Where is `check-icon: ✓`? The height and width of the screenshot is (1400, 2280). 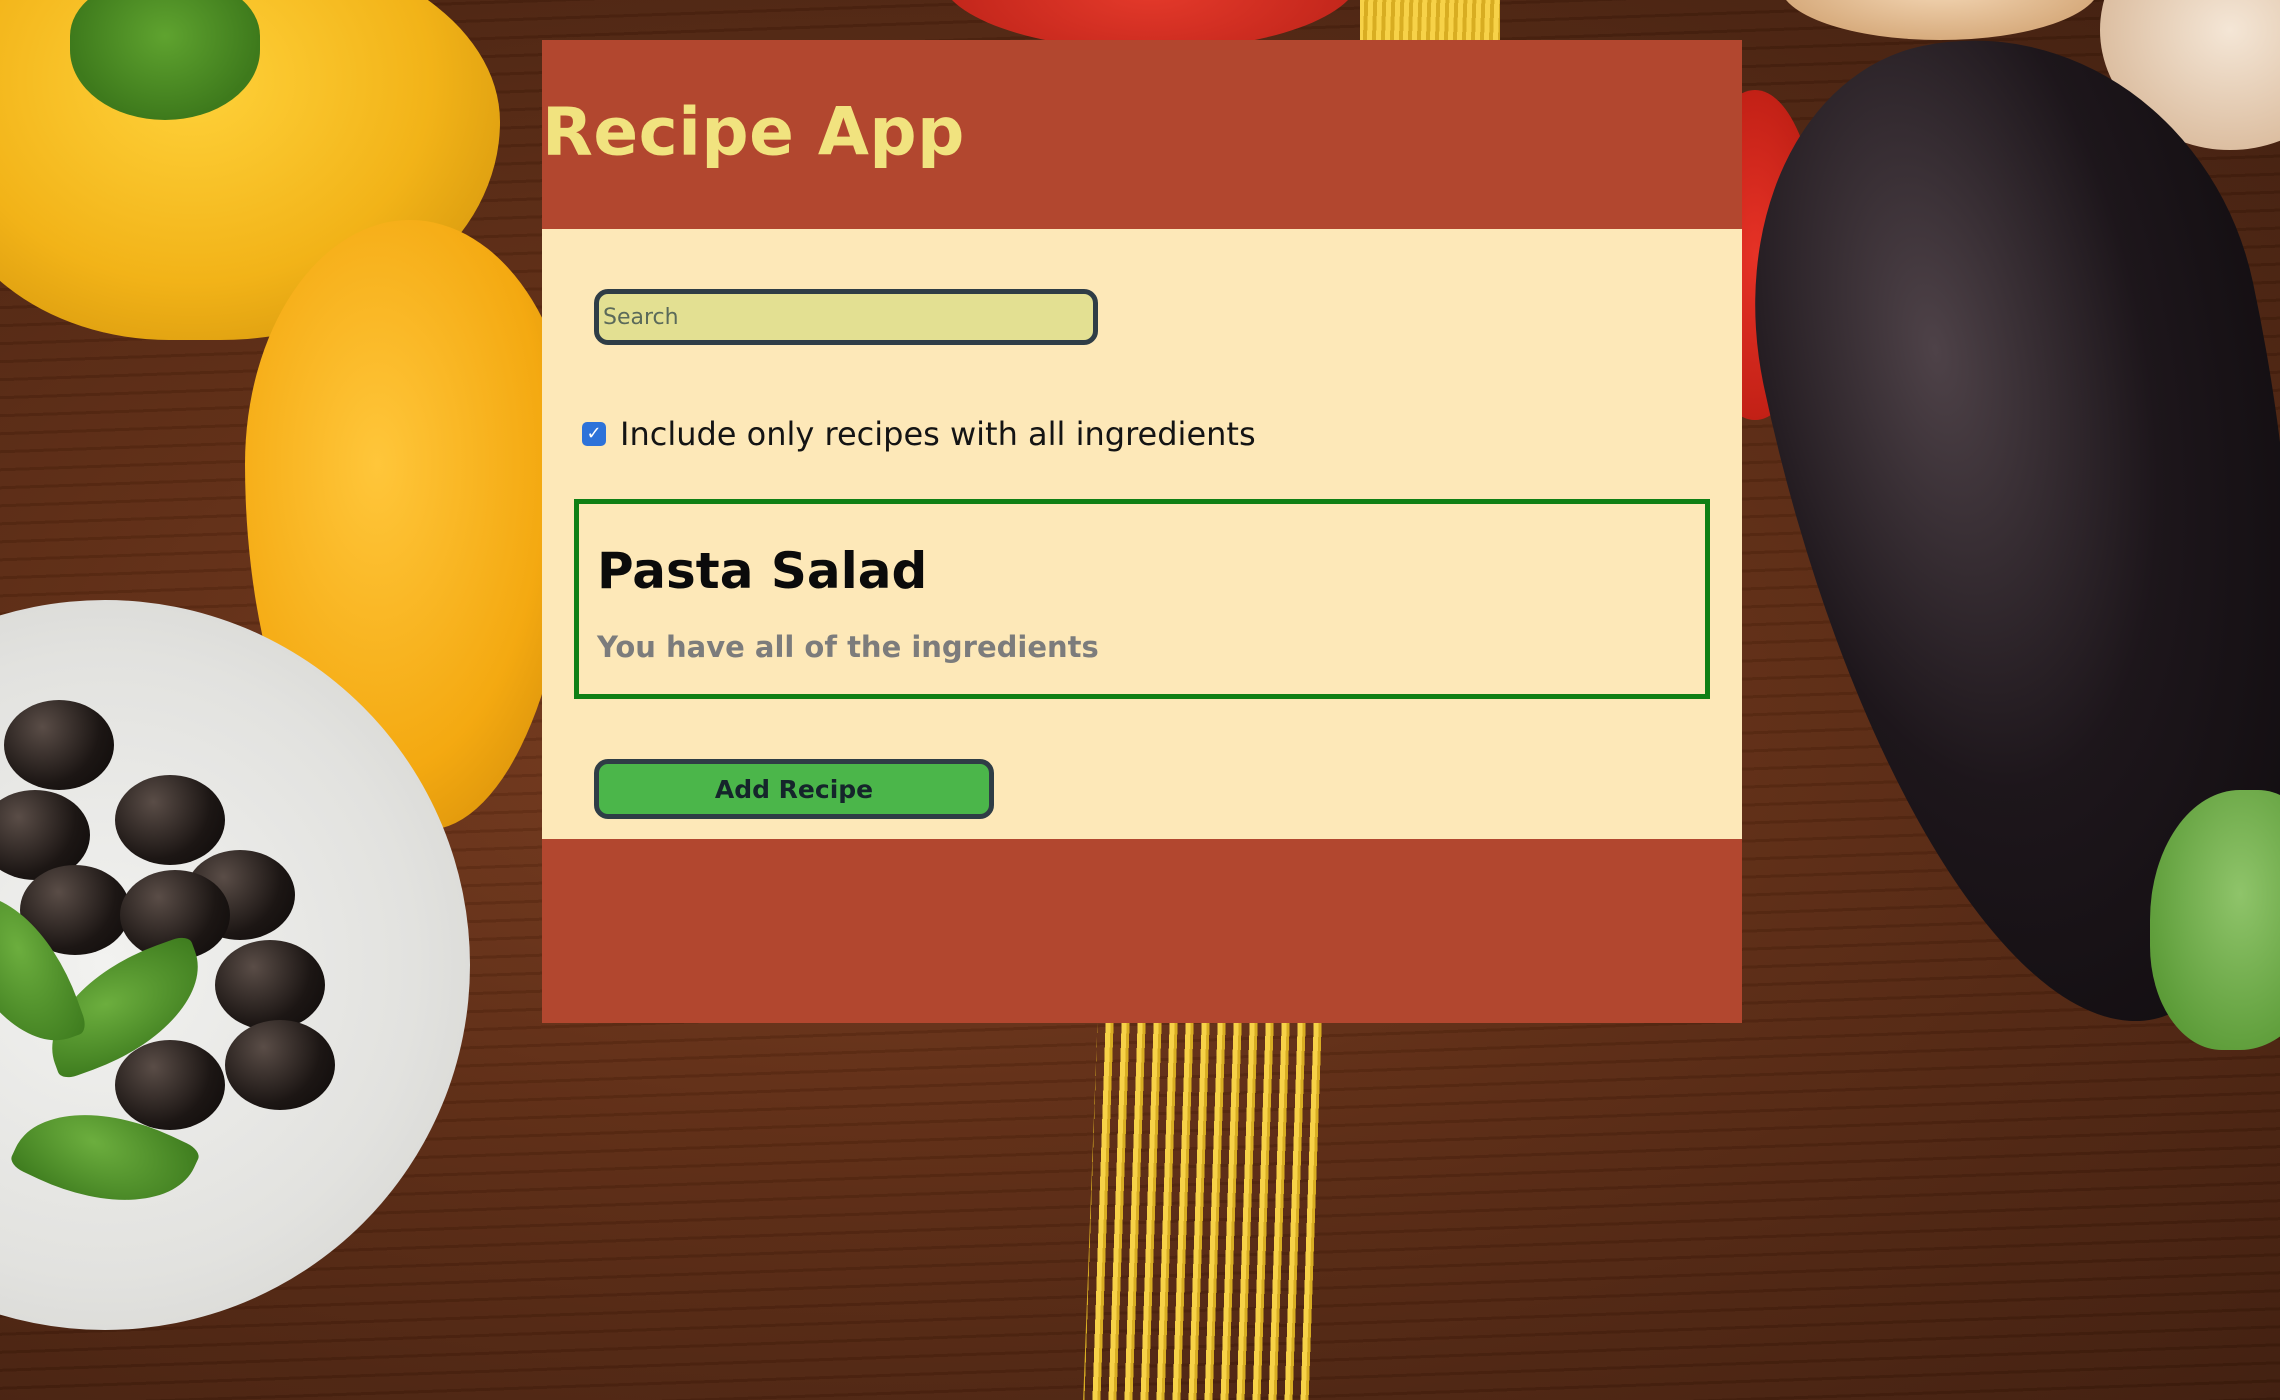 check-icon: ✓ is located at coordinates (594, 433).